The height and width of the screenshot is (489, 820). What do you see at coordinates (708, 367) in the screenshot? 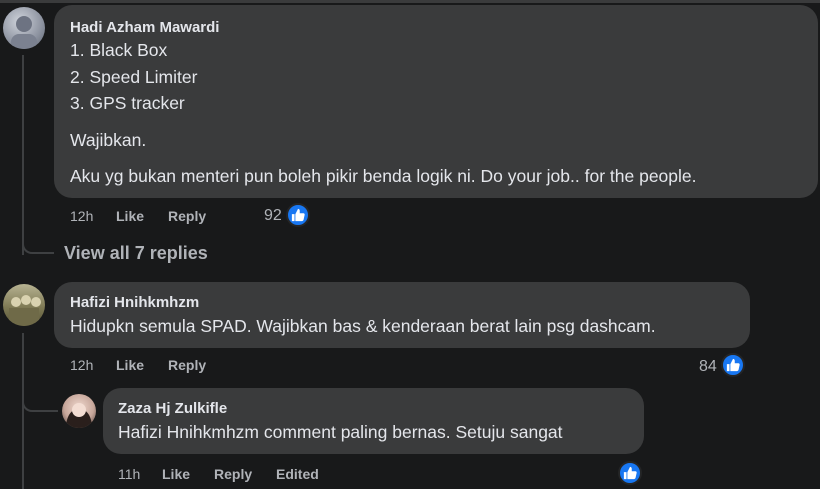
I see `reaction-count: 84` at bounding box center [708, 367].